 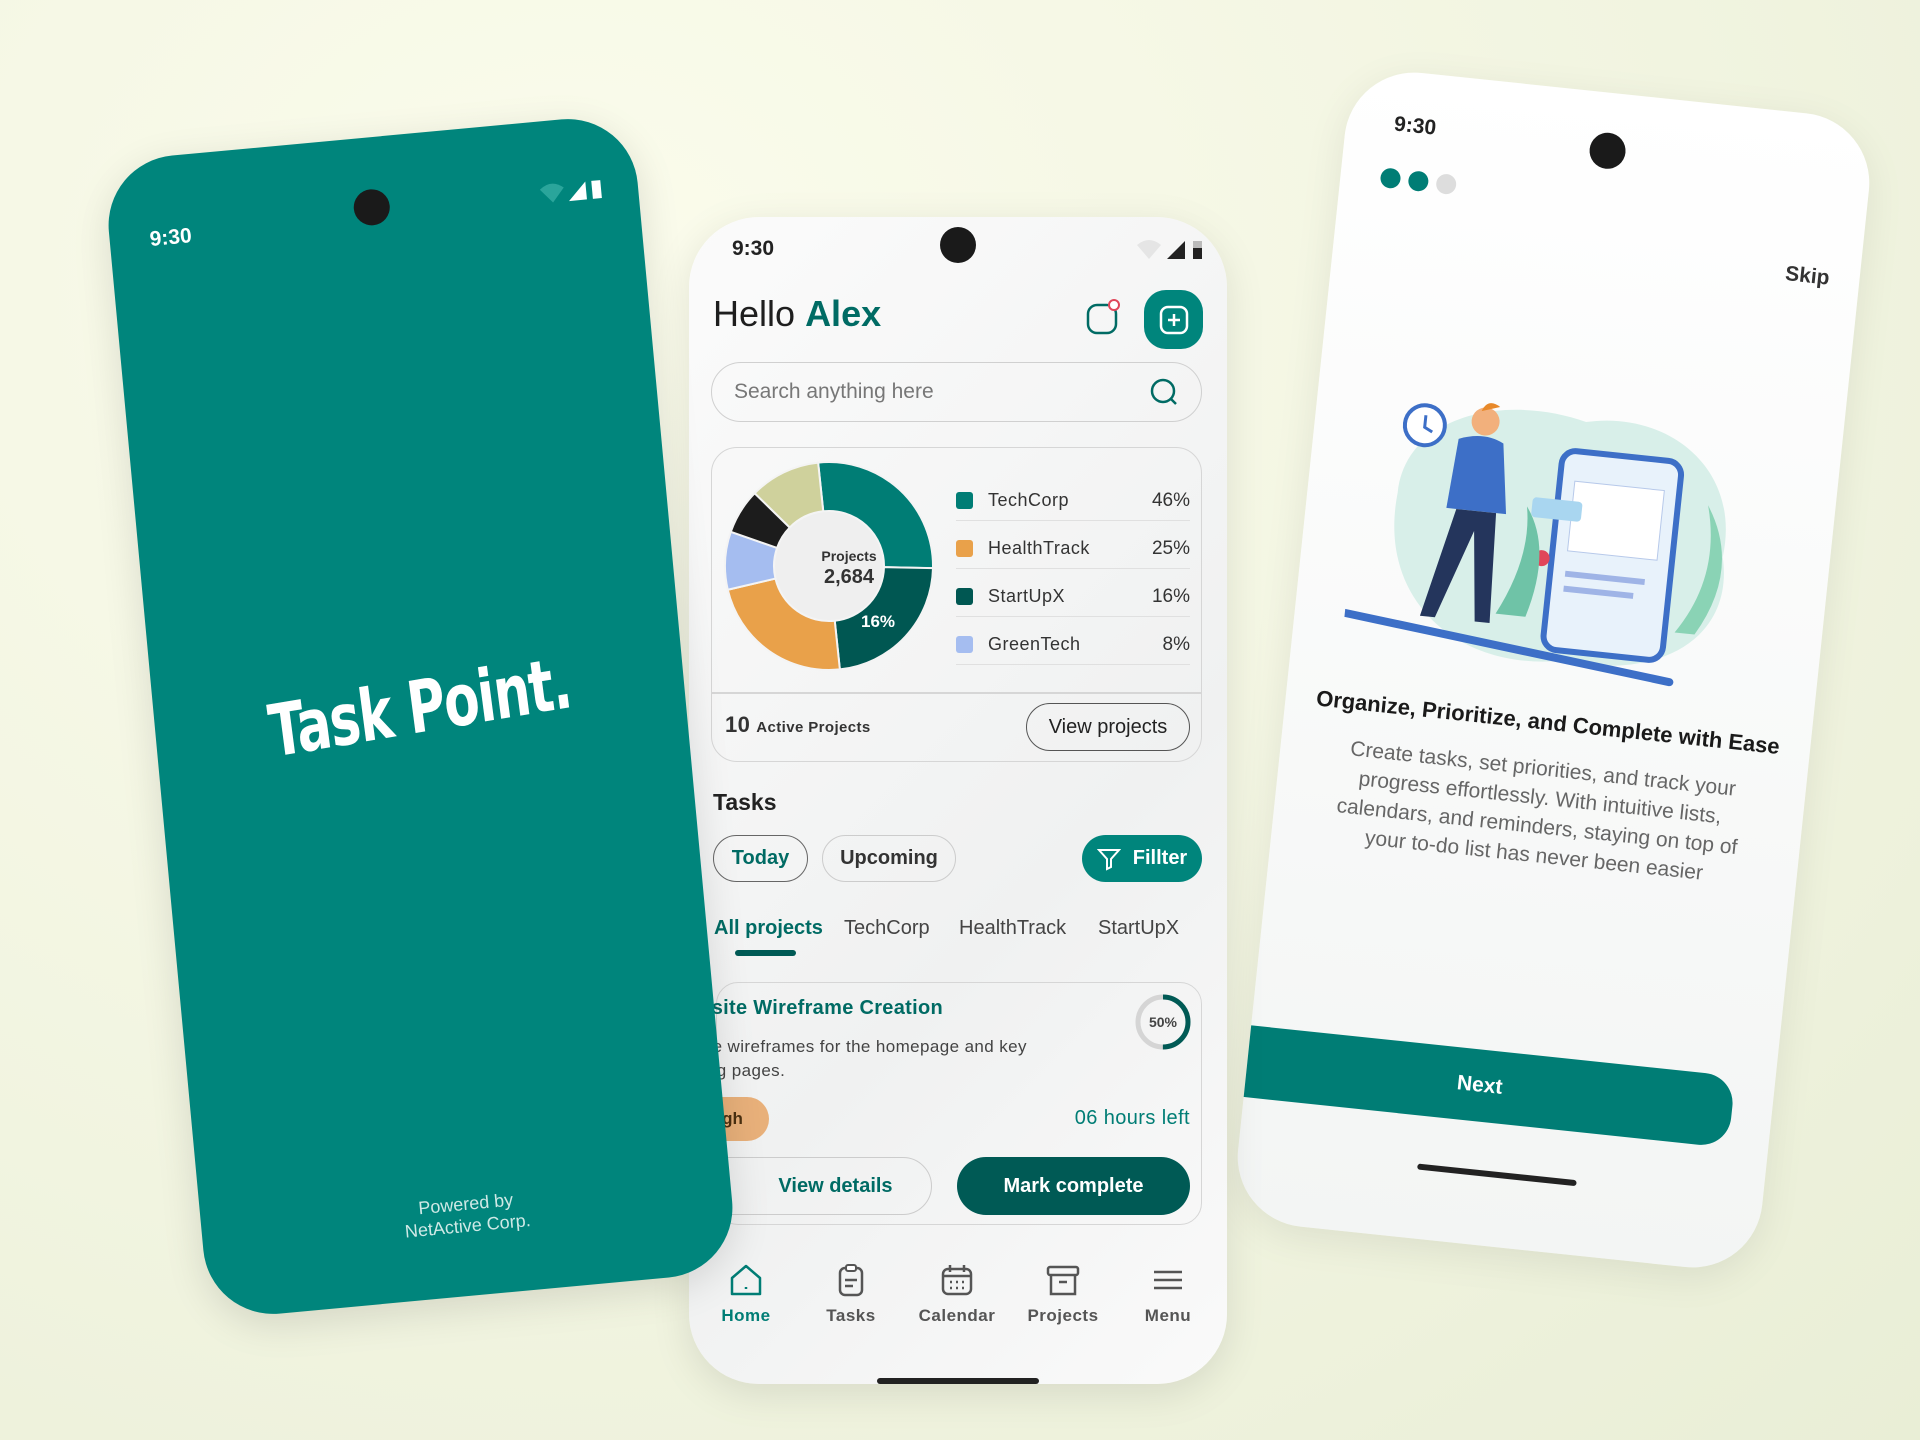 I want to click on legend-name: HealthTrack, so click(x=1039, y=548).